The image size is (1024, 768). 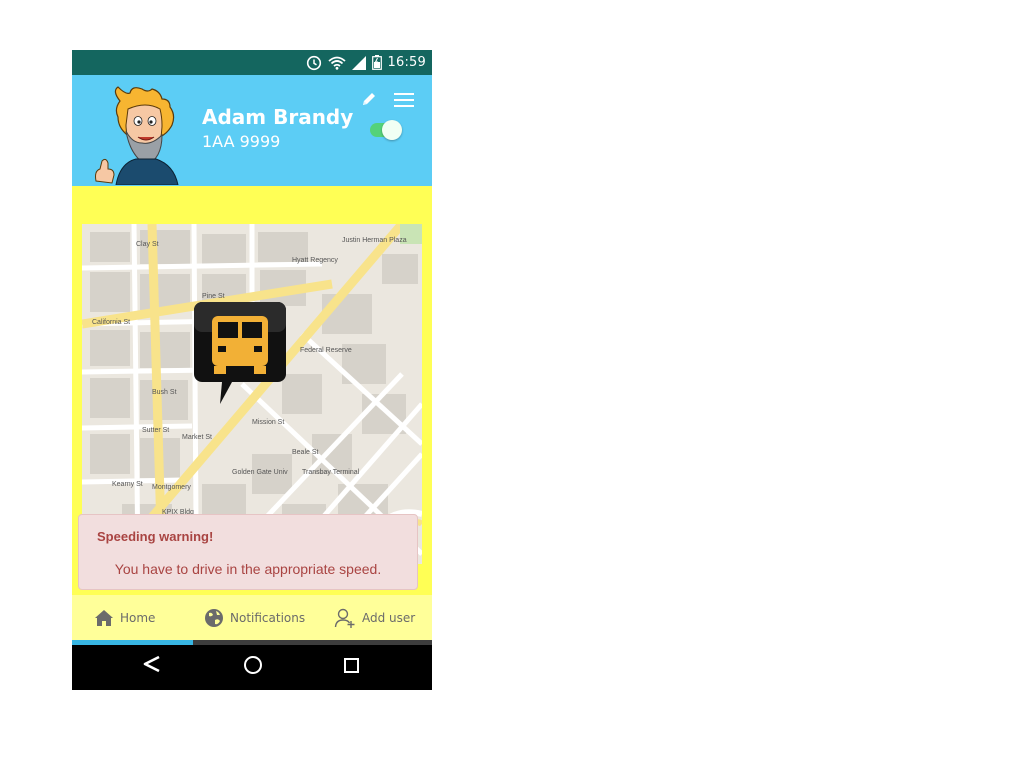 I want to click on toggle-knob, so click(x=392, y=130).